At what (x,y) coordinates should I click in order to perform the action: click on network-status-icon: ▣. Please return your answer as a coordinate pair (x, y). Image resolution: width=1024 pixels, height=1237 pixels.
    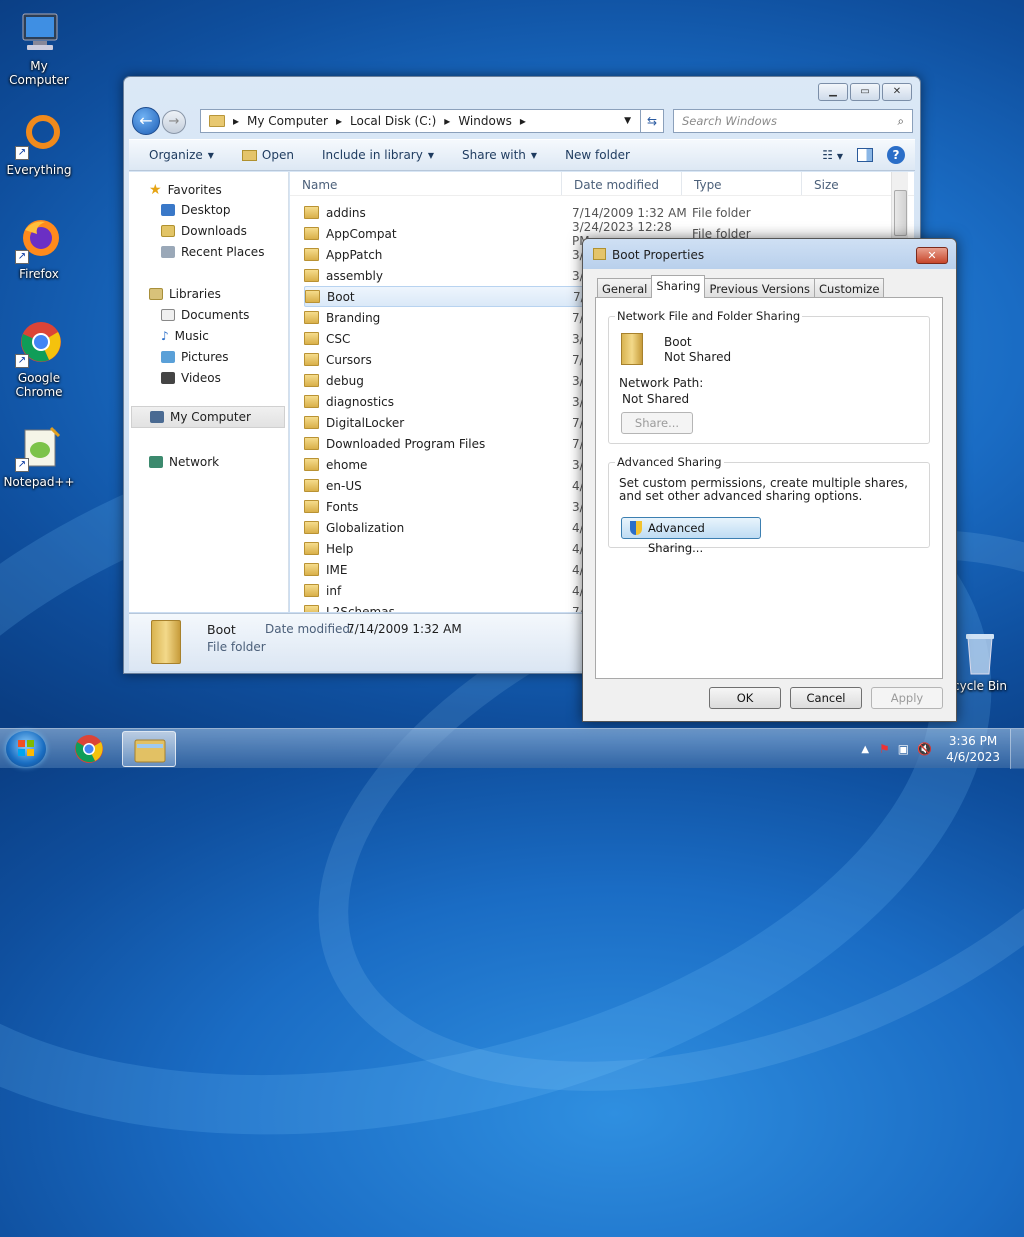
    Looking at the image, I should click on (903, 749).